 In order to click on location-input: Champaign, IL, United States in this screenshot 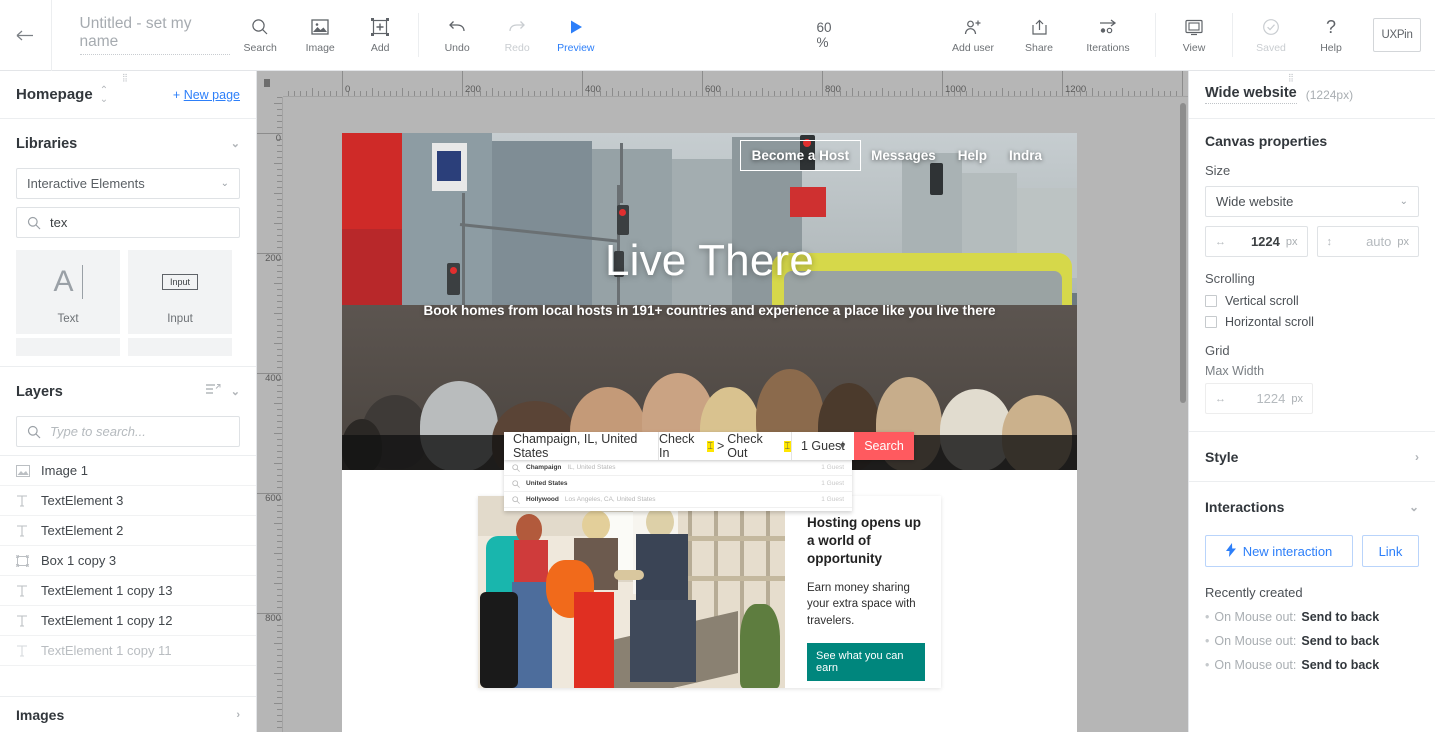, I will do `click(581, 446)`.